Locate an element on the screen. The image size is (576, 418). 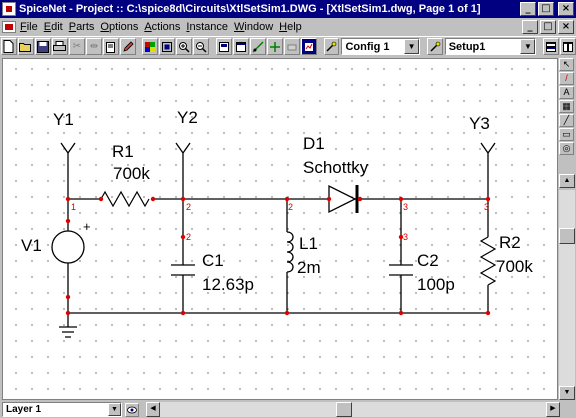
menu-options: Options is located at coordinates (122, 27).